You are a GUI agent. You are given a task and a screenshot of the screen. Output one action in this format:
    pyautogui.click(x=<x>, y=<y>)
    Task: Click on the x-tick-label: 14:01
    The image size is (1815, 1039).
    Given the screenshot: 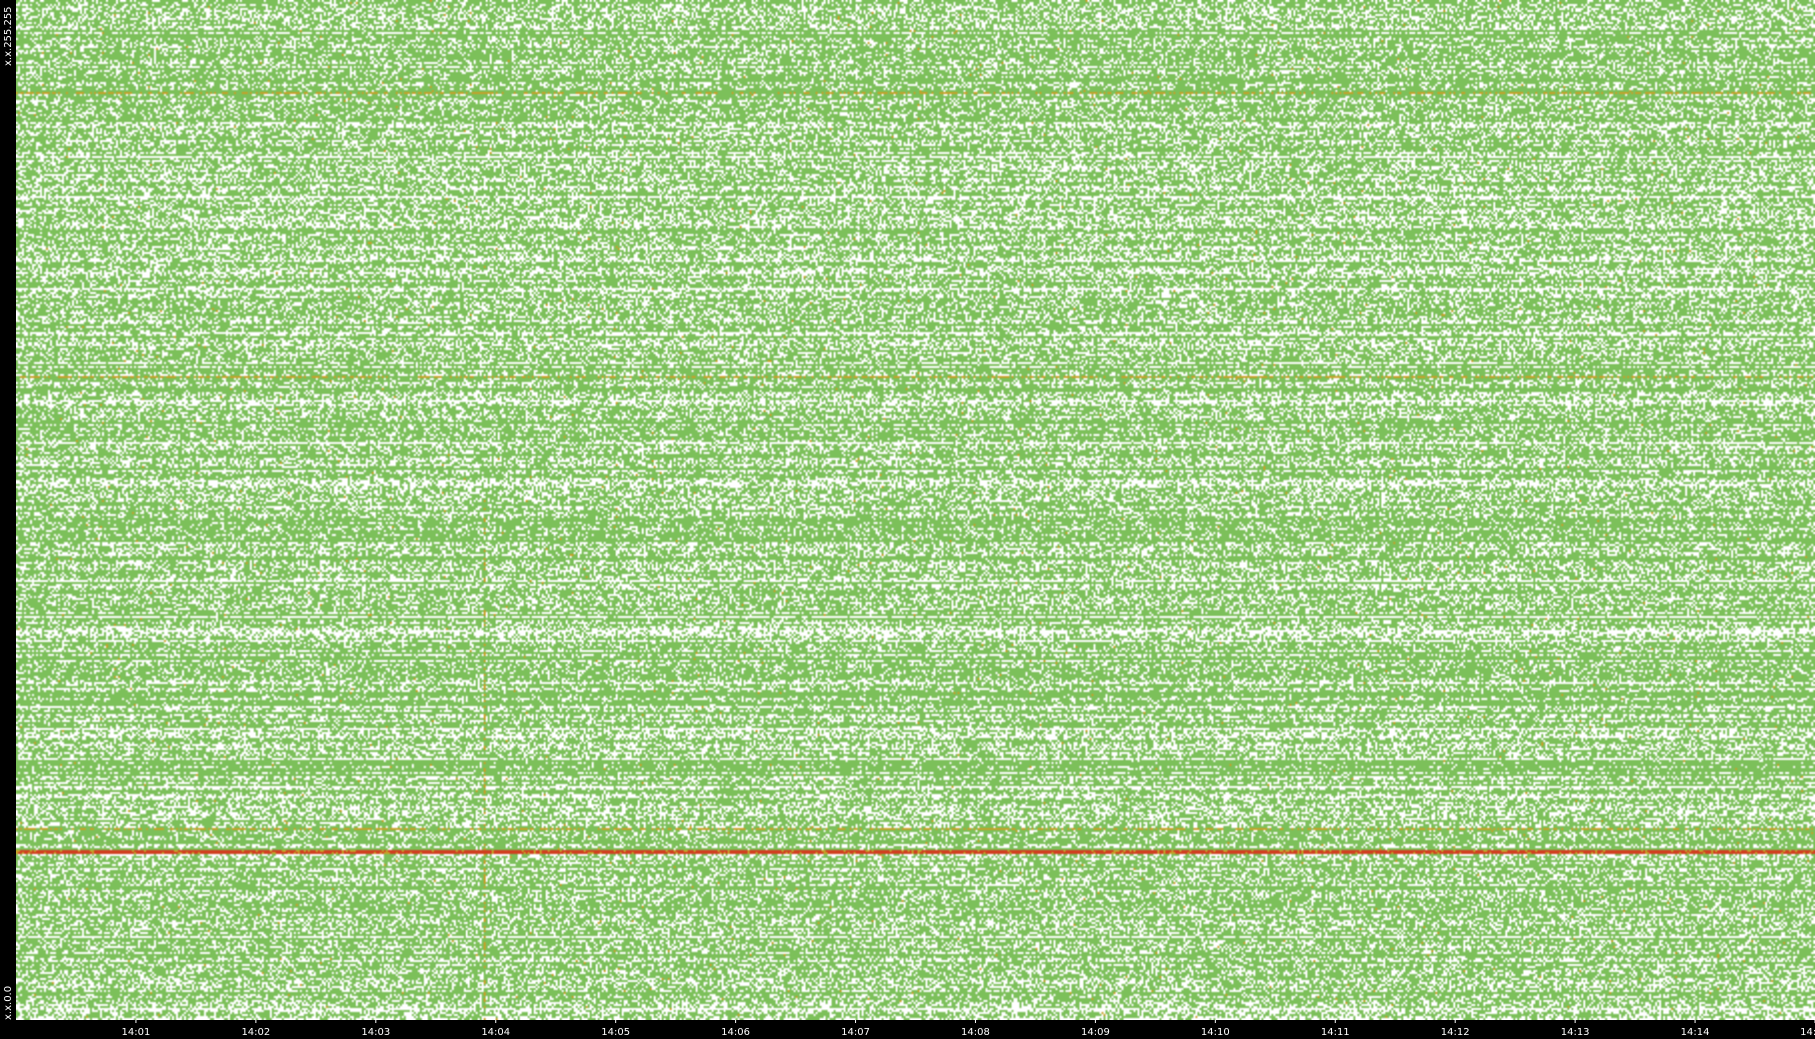 What is the action you would take?
    pyautogui.click(x=136, y=1032)
    